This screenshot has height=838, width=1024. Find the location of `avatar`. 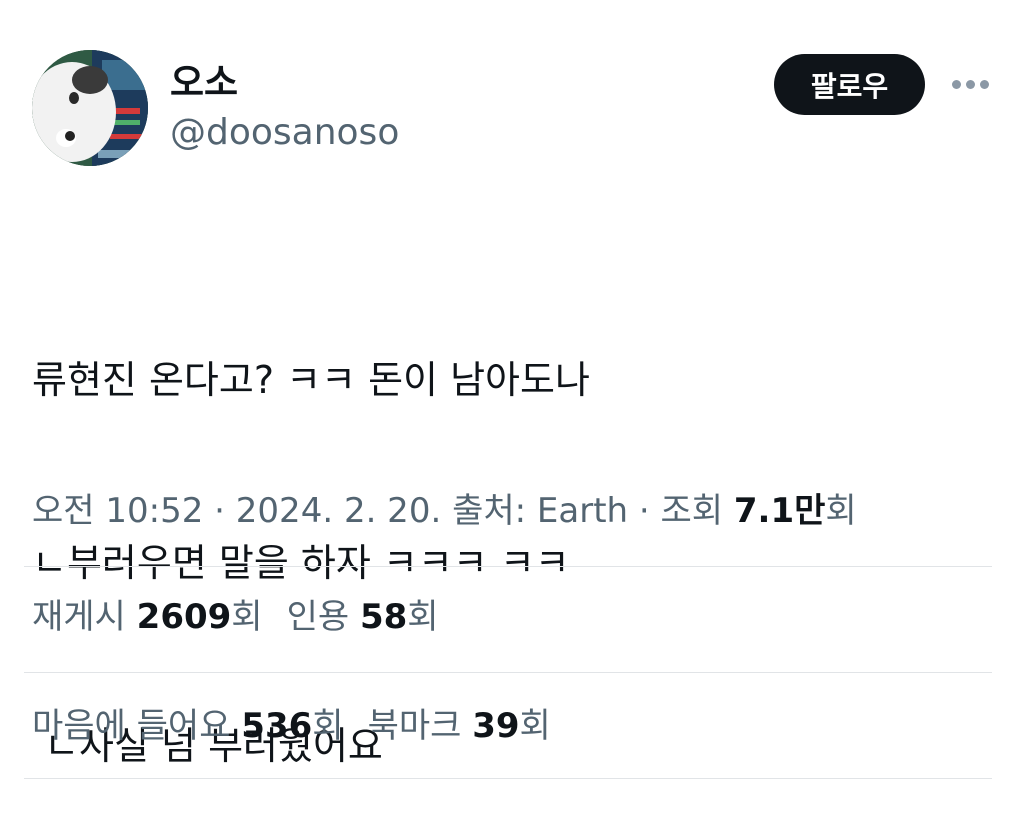

avatar is located at coordinates (90, 108).